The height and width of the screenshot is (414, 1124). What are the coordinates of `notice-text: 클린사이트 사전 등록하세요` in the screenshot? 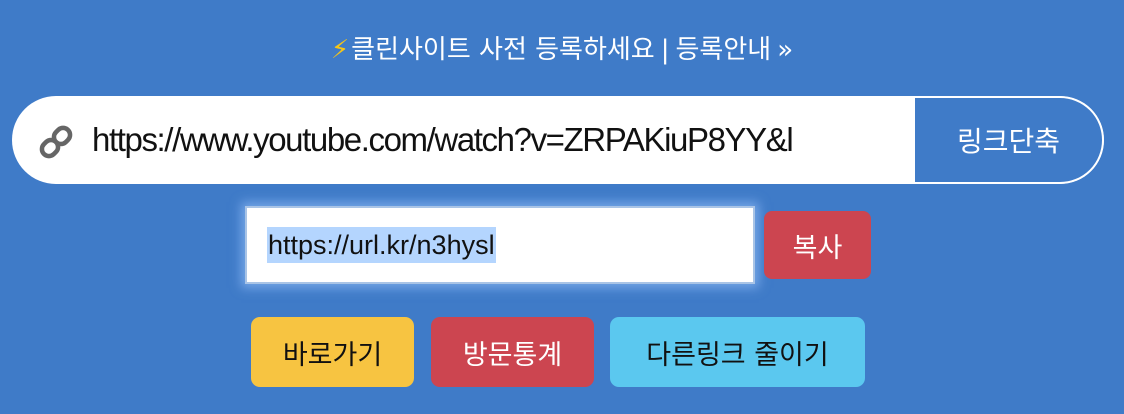 It's located at (503, 50).